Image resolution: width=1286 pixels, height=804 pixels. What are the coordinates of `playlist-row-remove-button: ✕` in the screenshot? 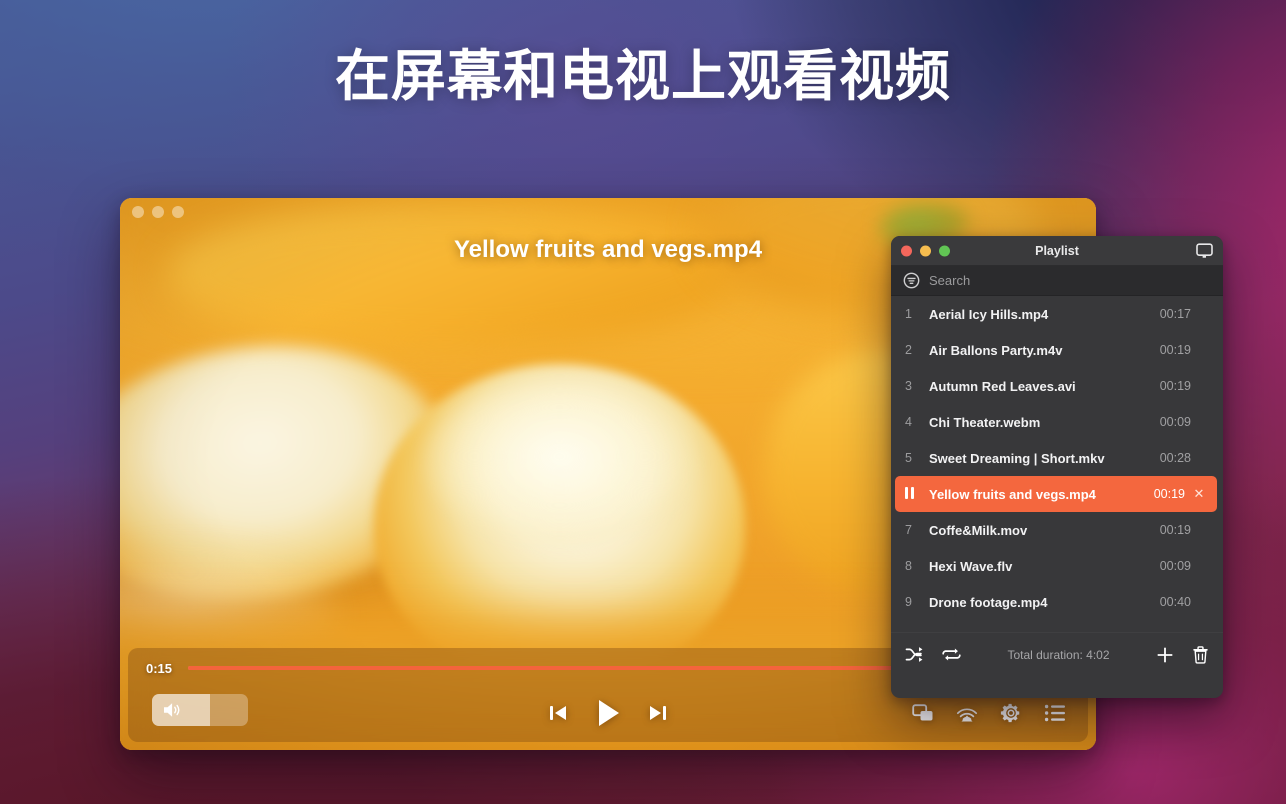 It's located at (1199, 494).